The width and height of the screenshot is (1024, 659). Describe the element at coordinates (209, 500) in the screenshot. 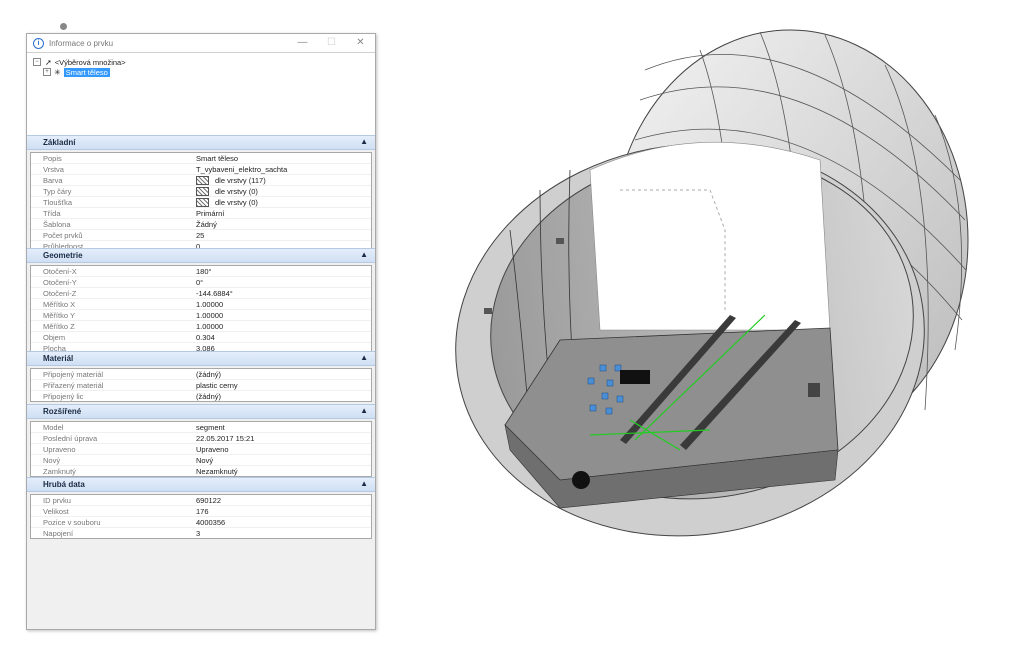

I see `property-value: 690122` at that location.